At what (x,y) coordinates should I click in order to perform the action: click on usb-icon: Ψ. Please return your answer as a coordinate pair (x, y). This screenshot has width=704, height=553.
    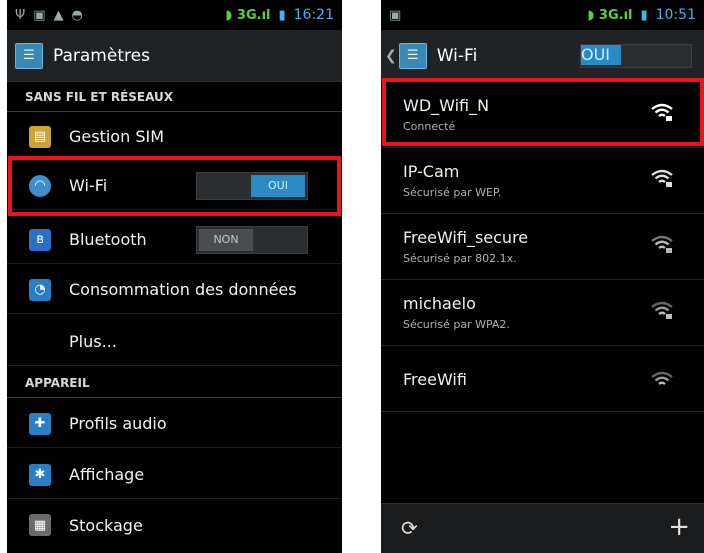
    Looking at the image, I should click on (20, 15).